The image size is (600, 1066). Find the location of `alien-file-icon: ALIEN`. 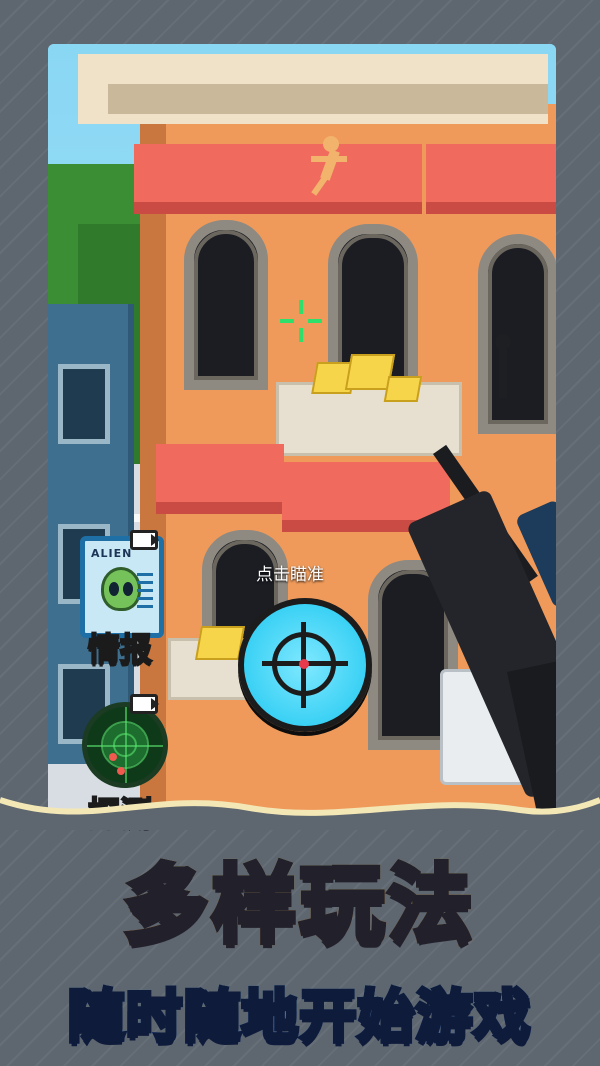

alien-file-icon: ALIEN is located at coordinates (122, 587).